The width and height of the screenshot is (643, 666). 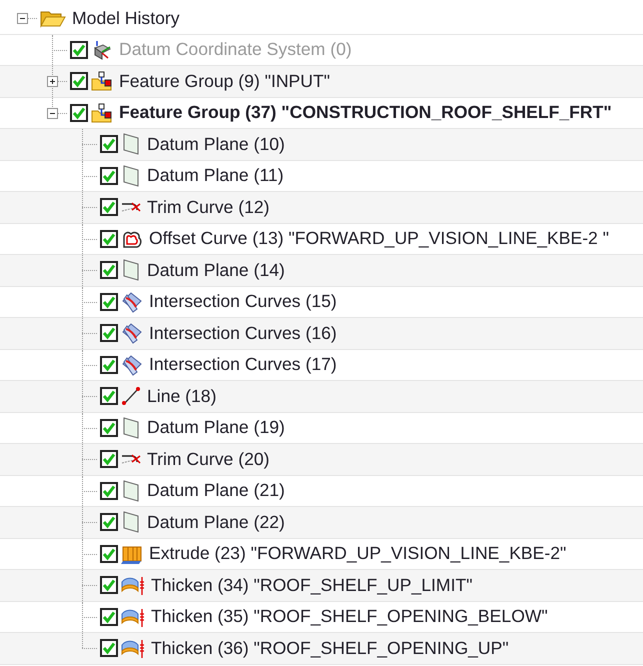 I want to click on tree-row: Datum Plane (10), so click(x=321, y=144).